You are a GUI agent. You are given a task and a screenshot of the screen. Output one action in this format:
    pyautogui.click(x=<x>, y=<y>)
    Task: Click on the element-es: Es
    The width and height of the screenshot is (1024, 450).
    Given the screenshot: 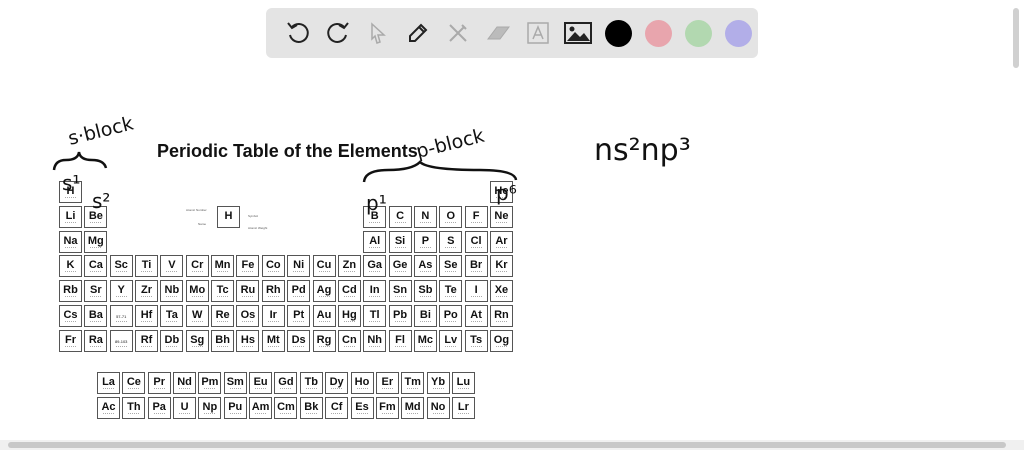 What is the action you would take?
    pyautogui.click(x=362, y=407)
    